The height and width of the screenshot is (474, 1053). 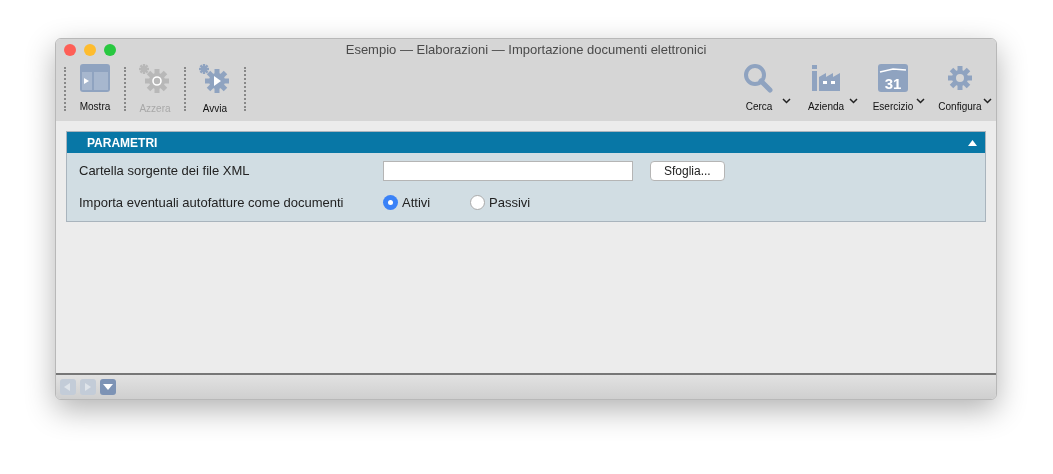 I want to click on field-label: Importa eventuali autofatture come documenti, so click(x=212, y=203).